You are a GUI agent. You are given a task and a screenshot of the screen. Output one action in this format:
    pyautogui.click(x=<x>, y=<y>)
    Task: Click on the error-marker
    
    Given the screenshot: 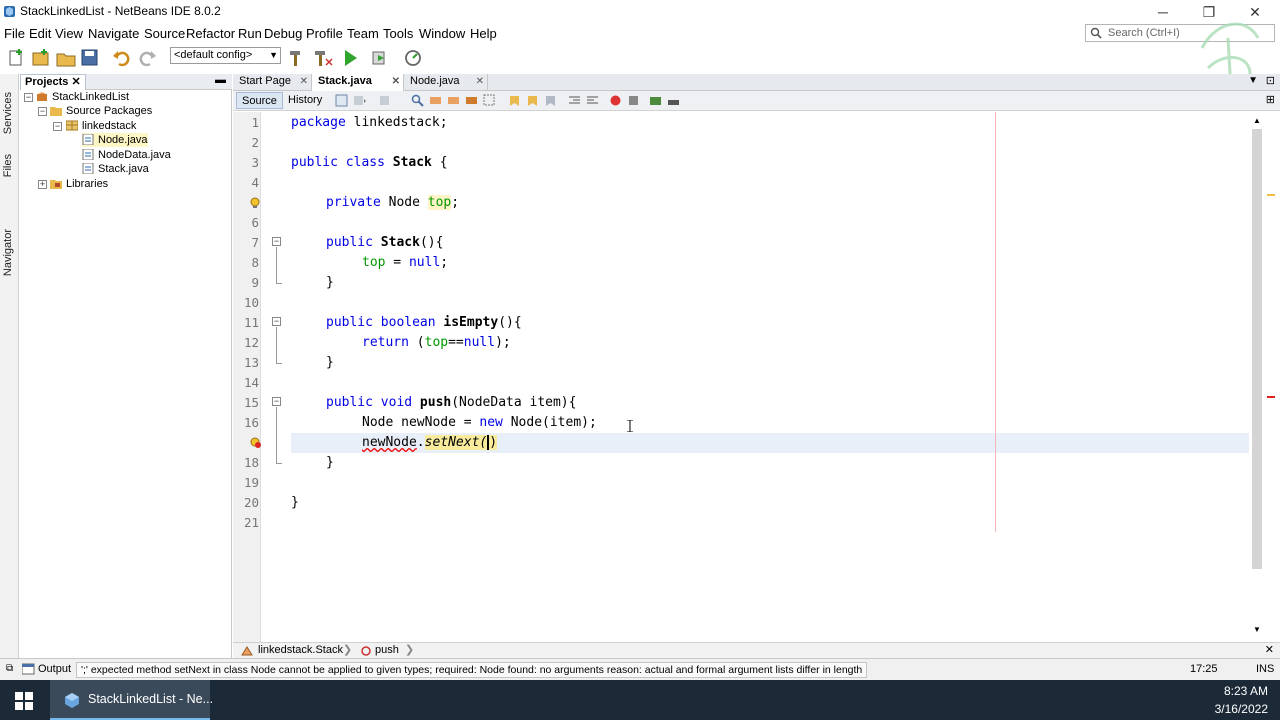 What is the action you would take?
    pyautogui.click(x=1271, y=397)
    